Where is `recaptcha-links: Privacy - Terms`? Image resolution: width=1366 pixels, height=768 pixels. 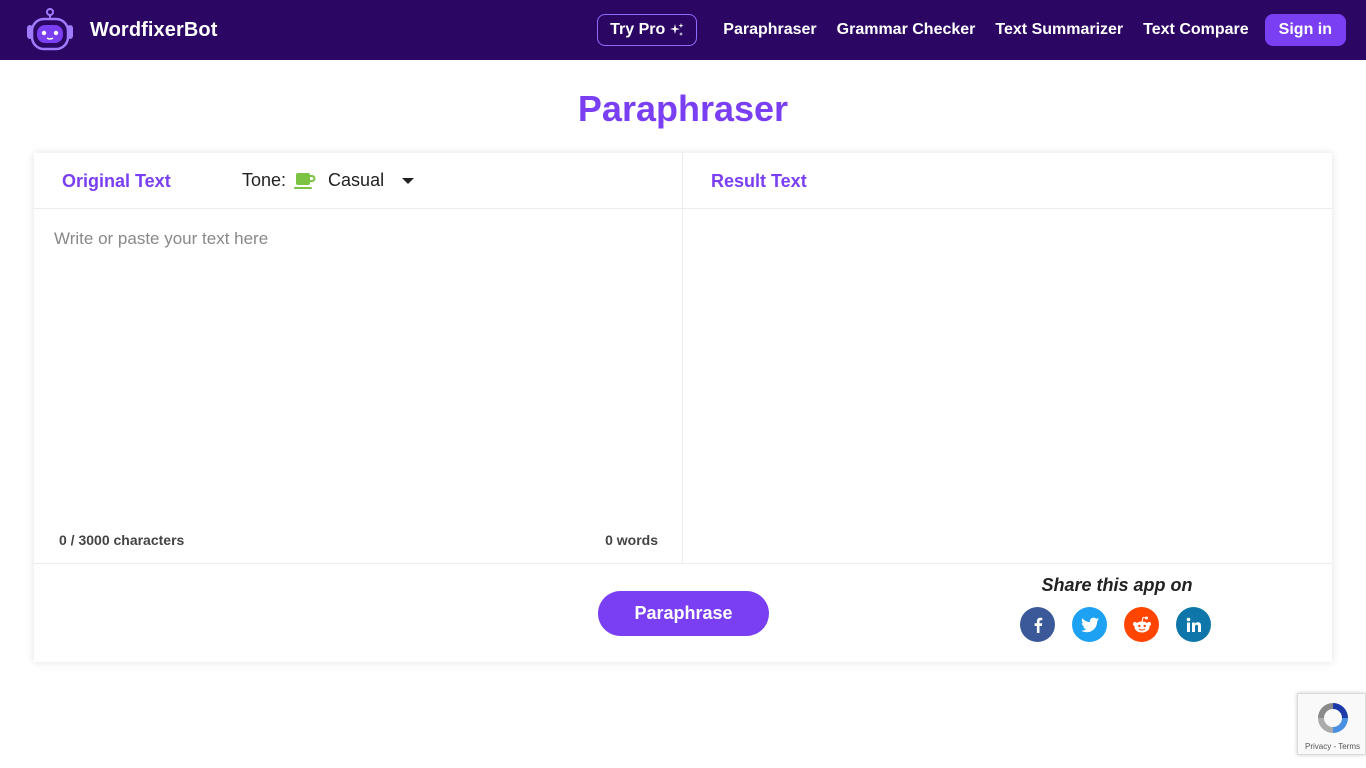
recaptcha-links: Privacy - Terms is located at coordinates (1332, 746).